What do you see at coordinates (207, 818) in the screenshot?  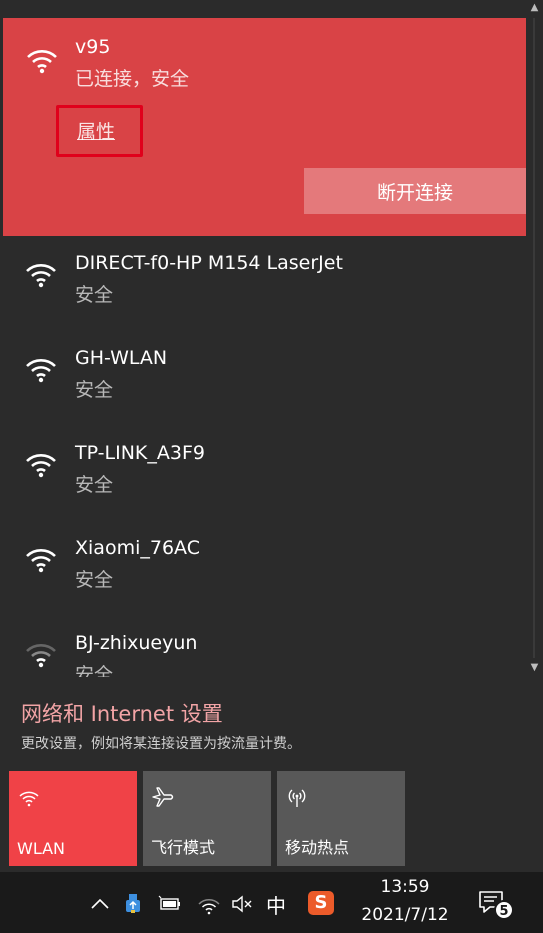 I see `airplane-mode-tile: 飞行模式` at bounding box center [207, 818].